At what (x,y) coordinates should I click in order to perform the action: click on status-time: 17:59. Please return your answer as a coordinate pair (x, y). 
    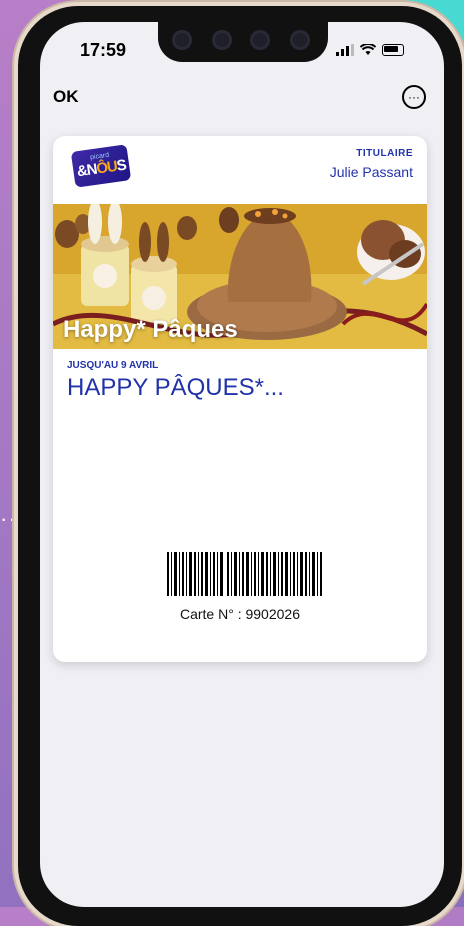
    Looking at the image, I should click on (103, 50).